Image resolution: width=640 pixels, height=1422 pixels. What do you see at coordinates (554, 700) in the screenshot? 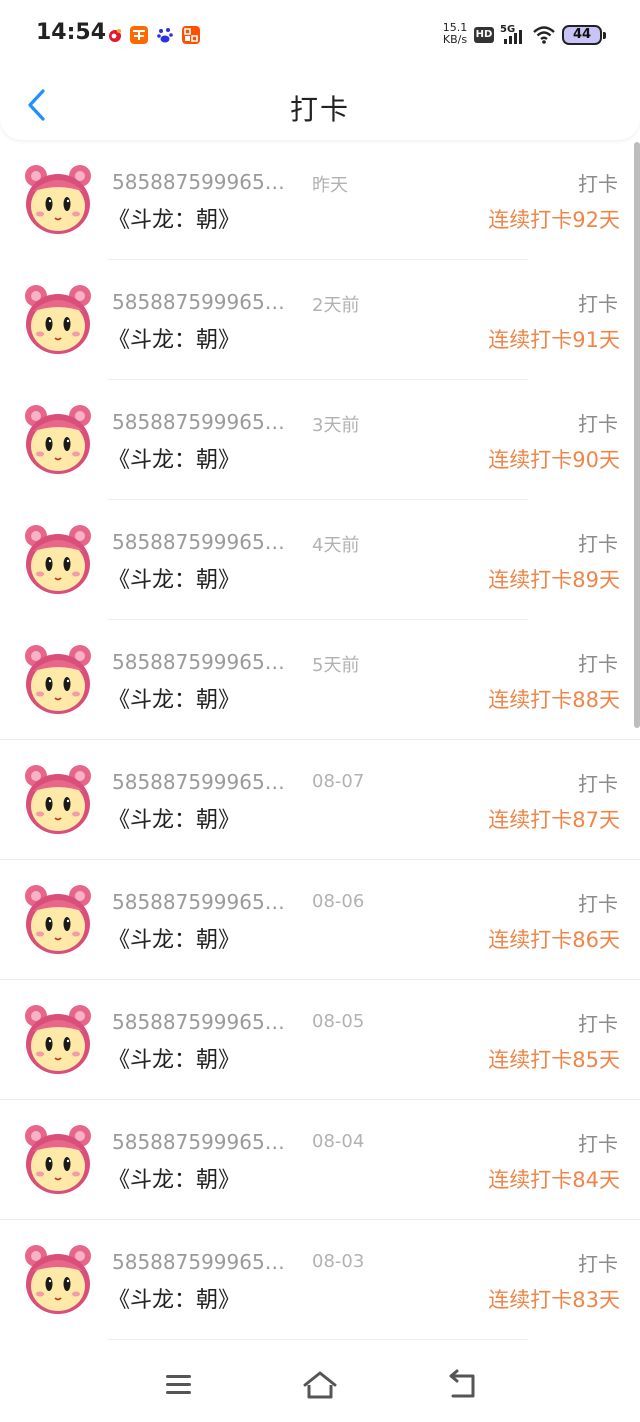
I see `streak-text: 连续打卡88天` at bounding box center [554, 700].